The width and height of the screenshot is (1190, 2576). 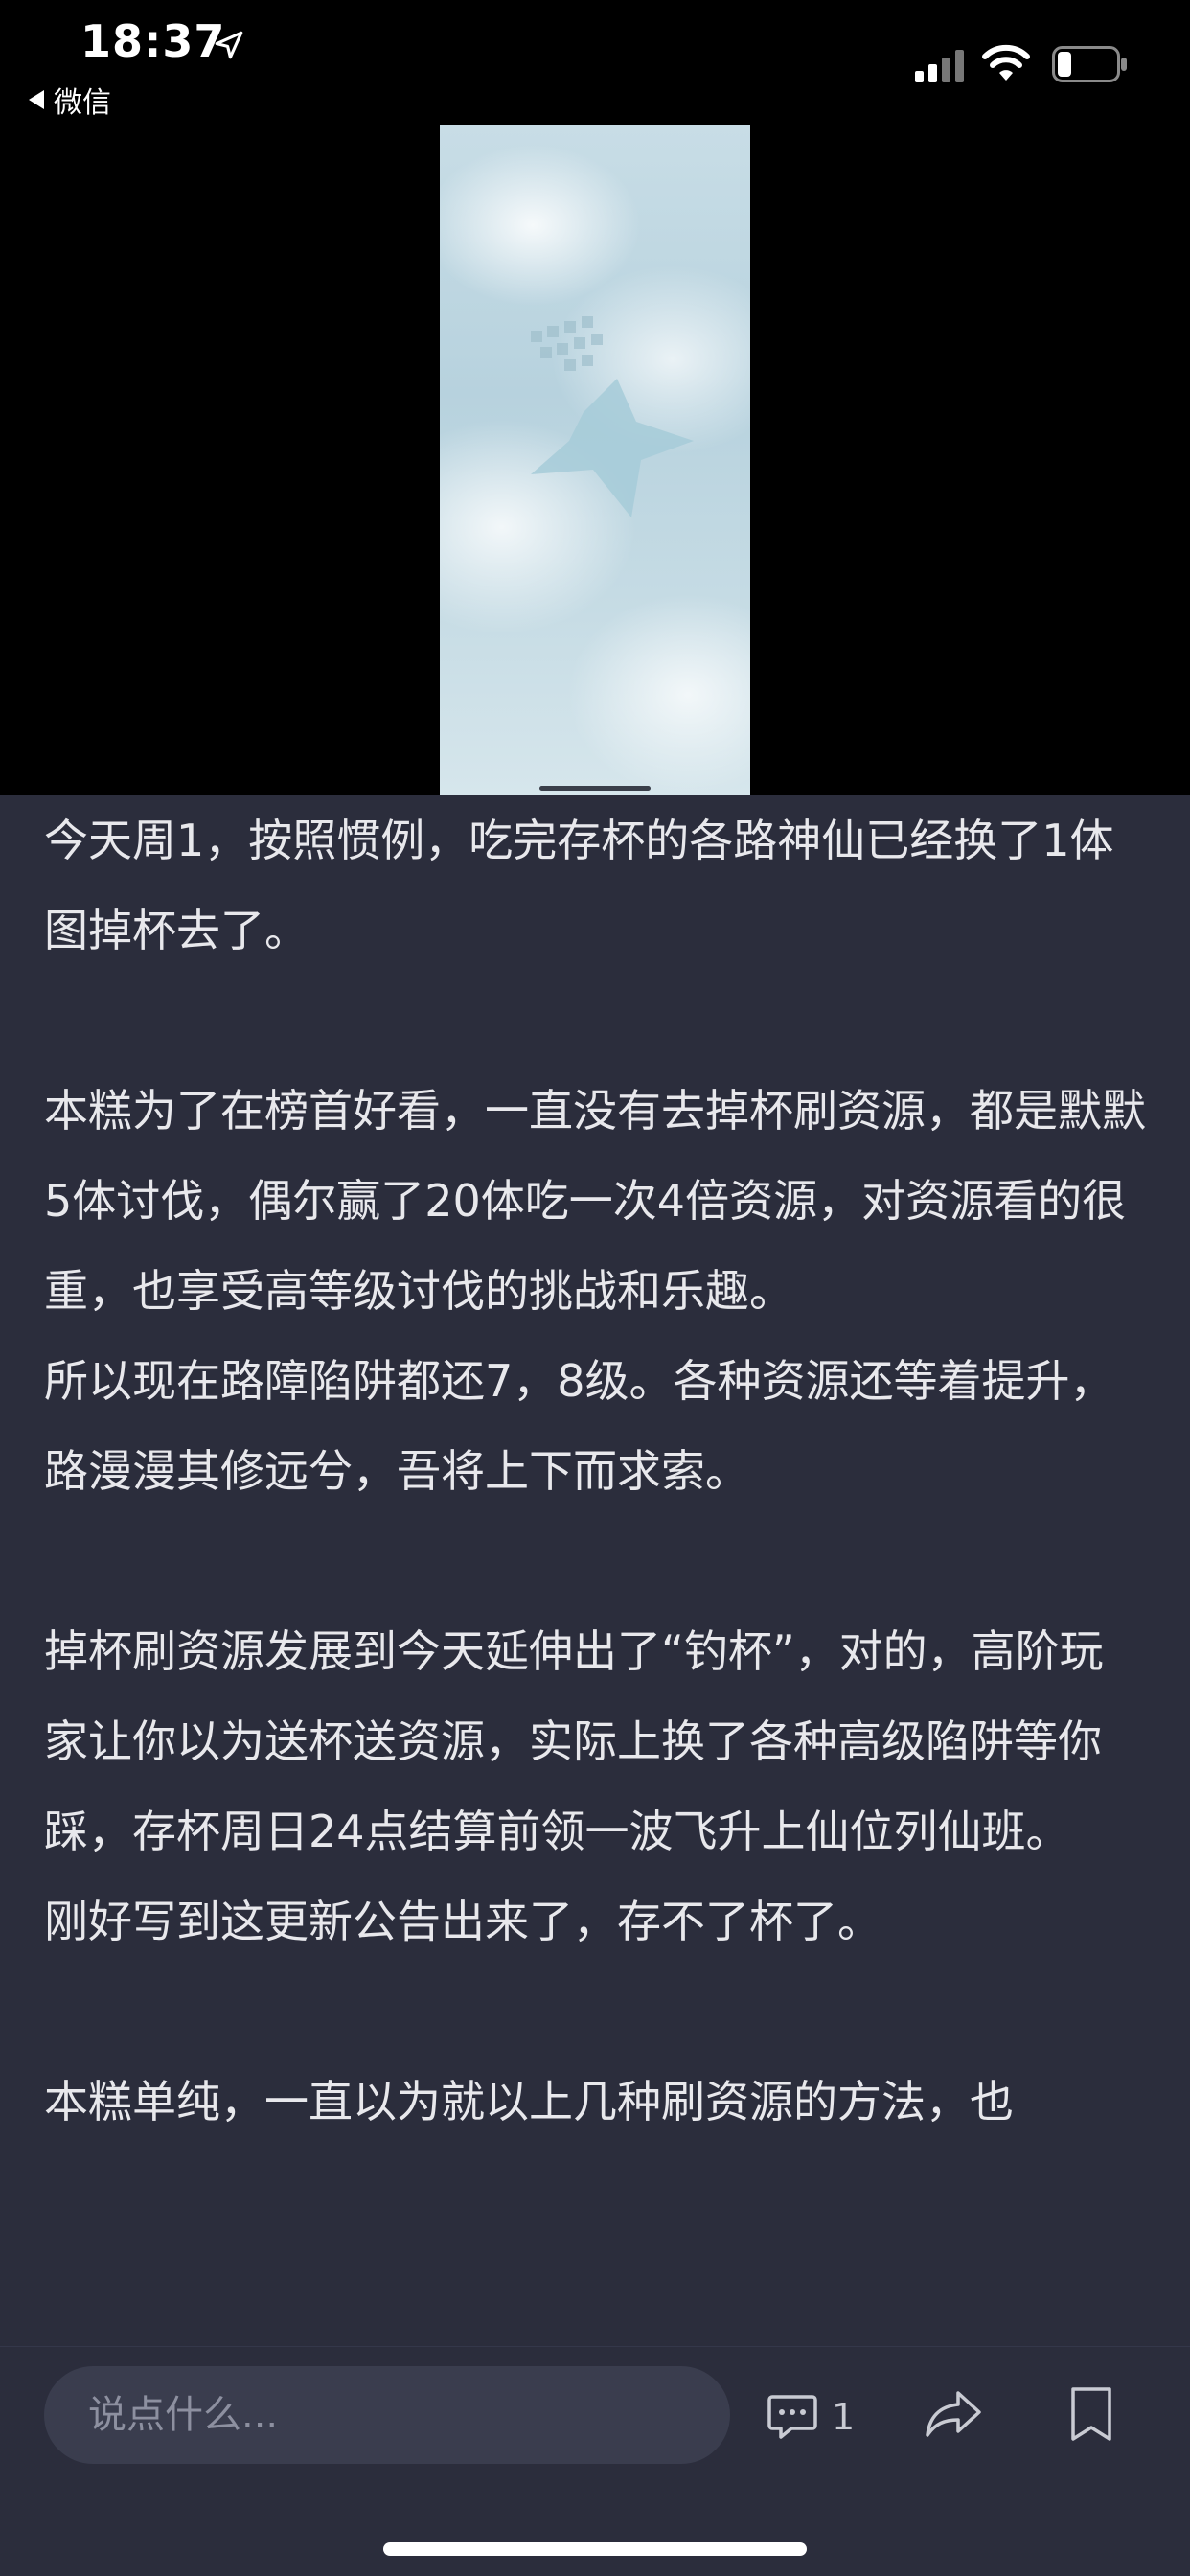 What do you see at coordinates (595, 2549) in the screenshot?
I see `home-indicator` at bounding box center [595, 2549].